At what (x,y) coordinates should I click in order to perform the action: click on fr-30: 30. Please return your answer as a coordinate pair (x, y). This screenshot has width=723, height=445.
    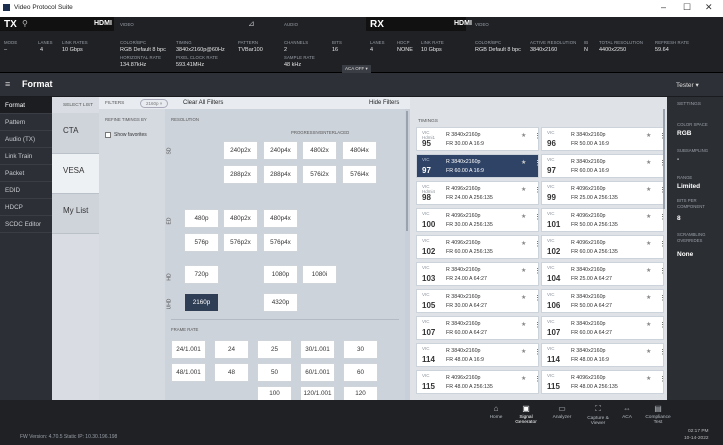
    Looking at the image, I should click on (360, 349).